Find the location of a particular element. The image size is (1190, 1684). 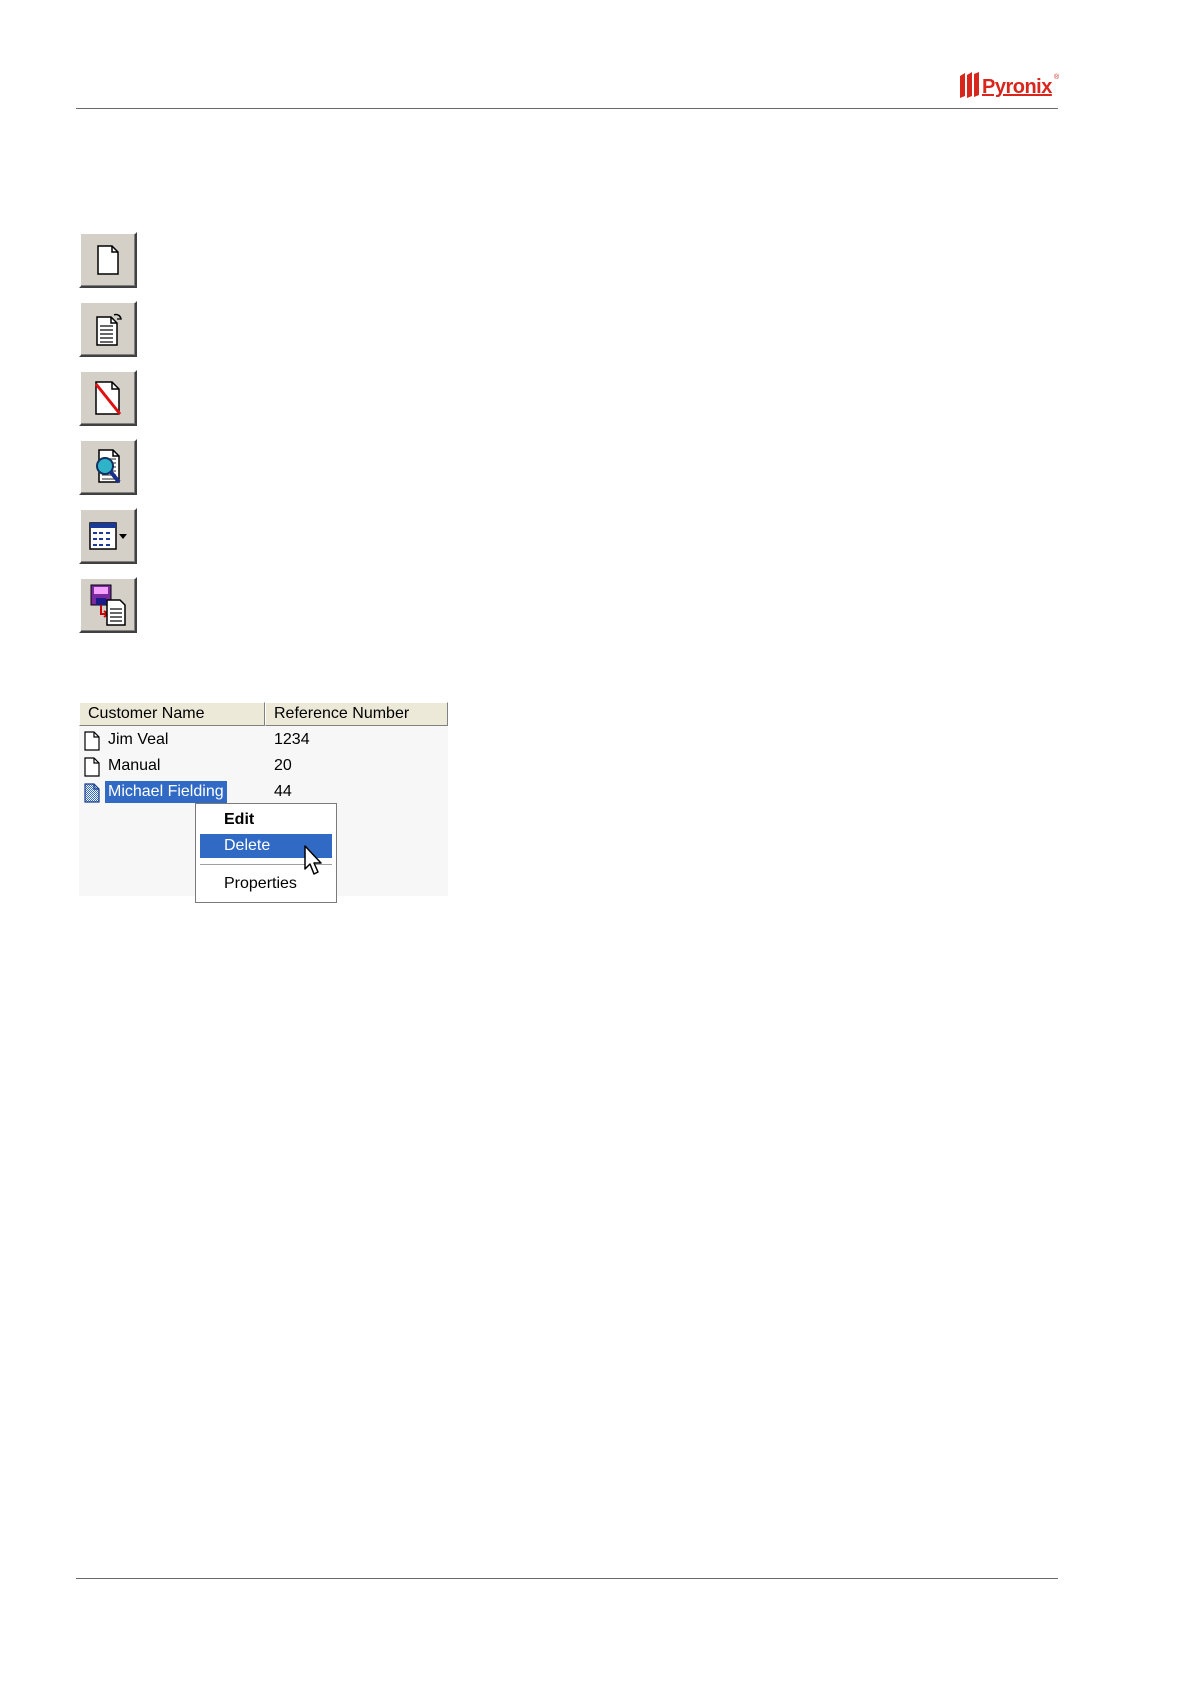

menu-item-edit: Edit is located at coordinates (266, 820).